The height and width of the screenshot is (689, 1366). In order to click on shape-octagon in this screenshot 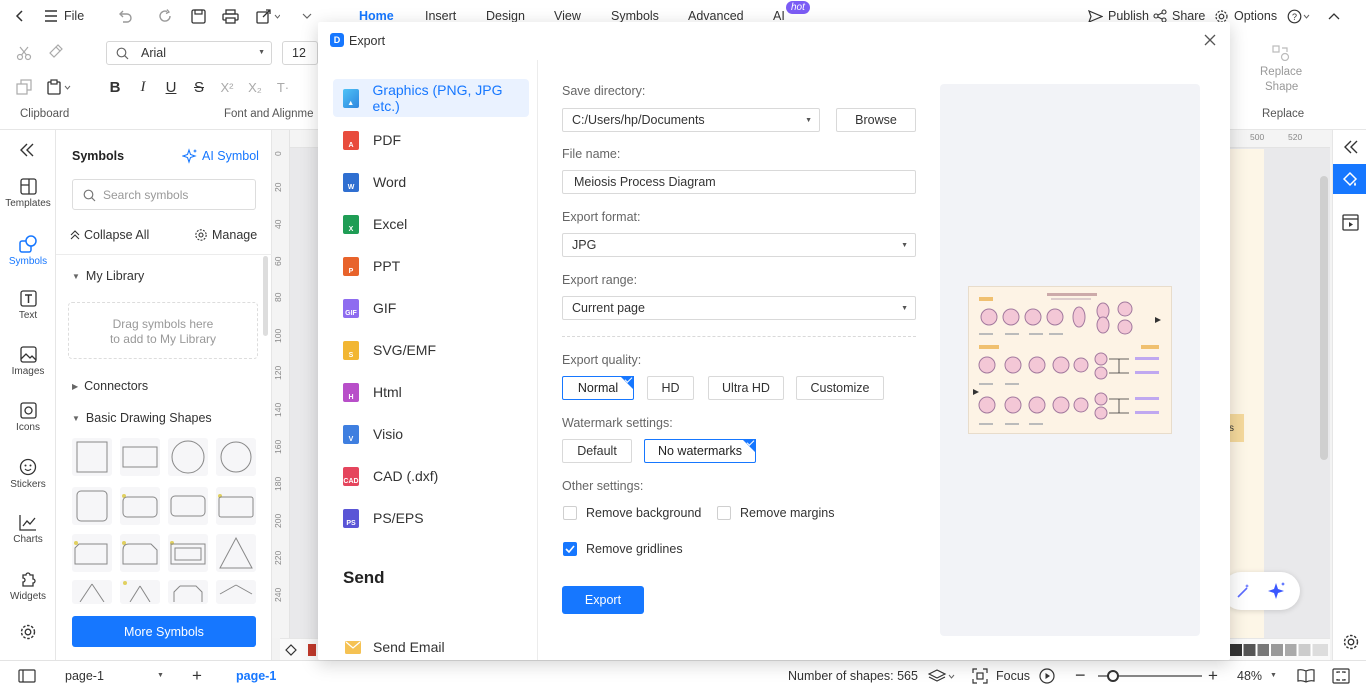, I will do `click(188, 592)`.